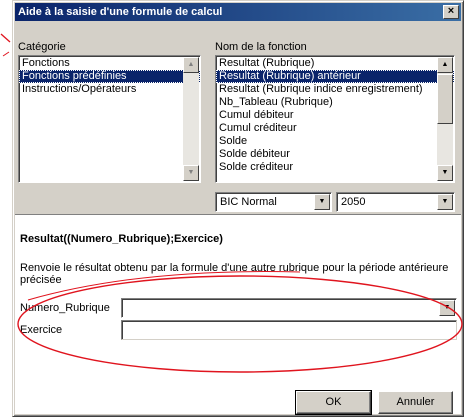  What do you see at coordinates (353, 202) in the screenshot?
I see `form-select-value: 2050` at bounding box center [353, 202].